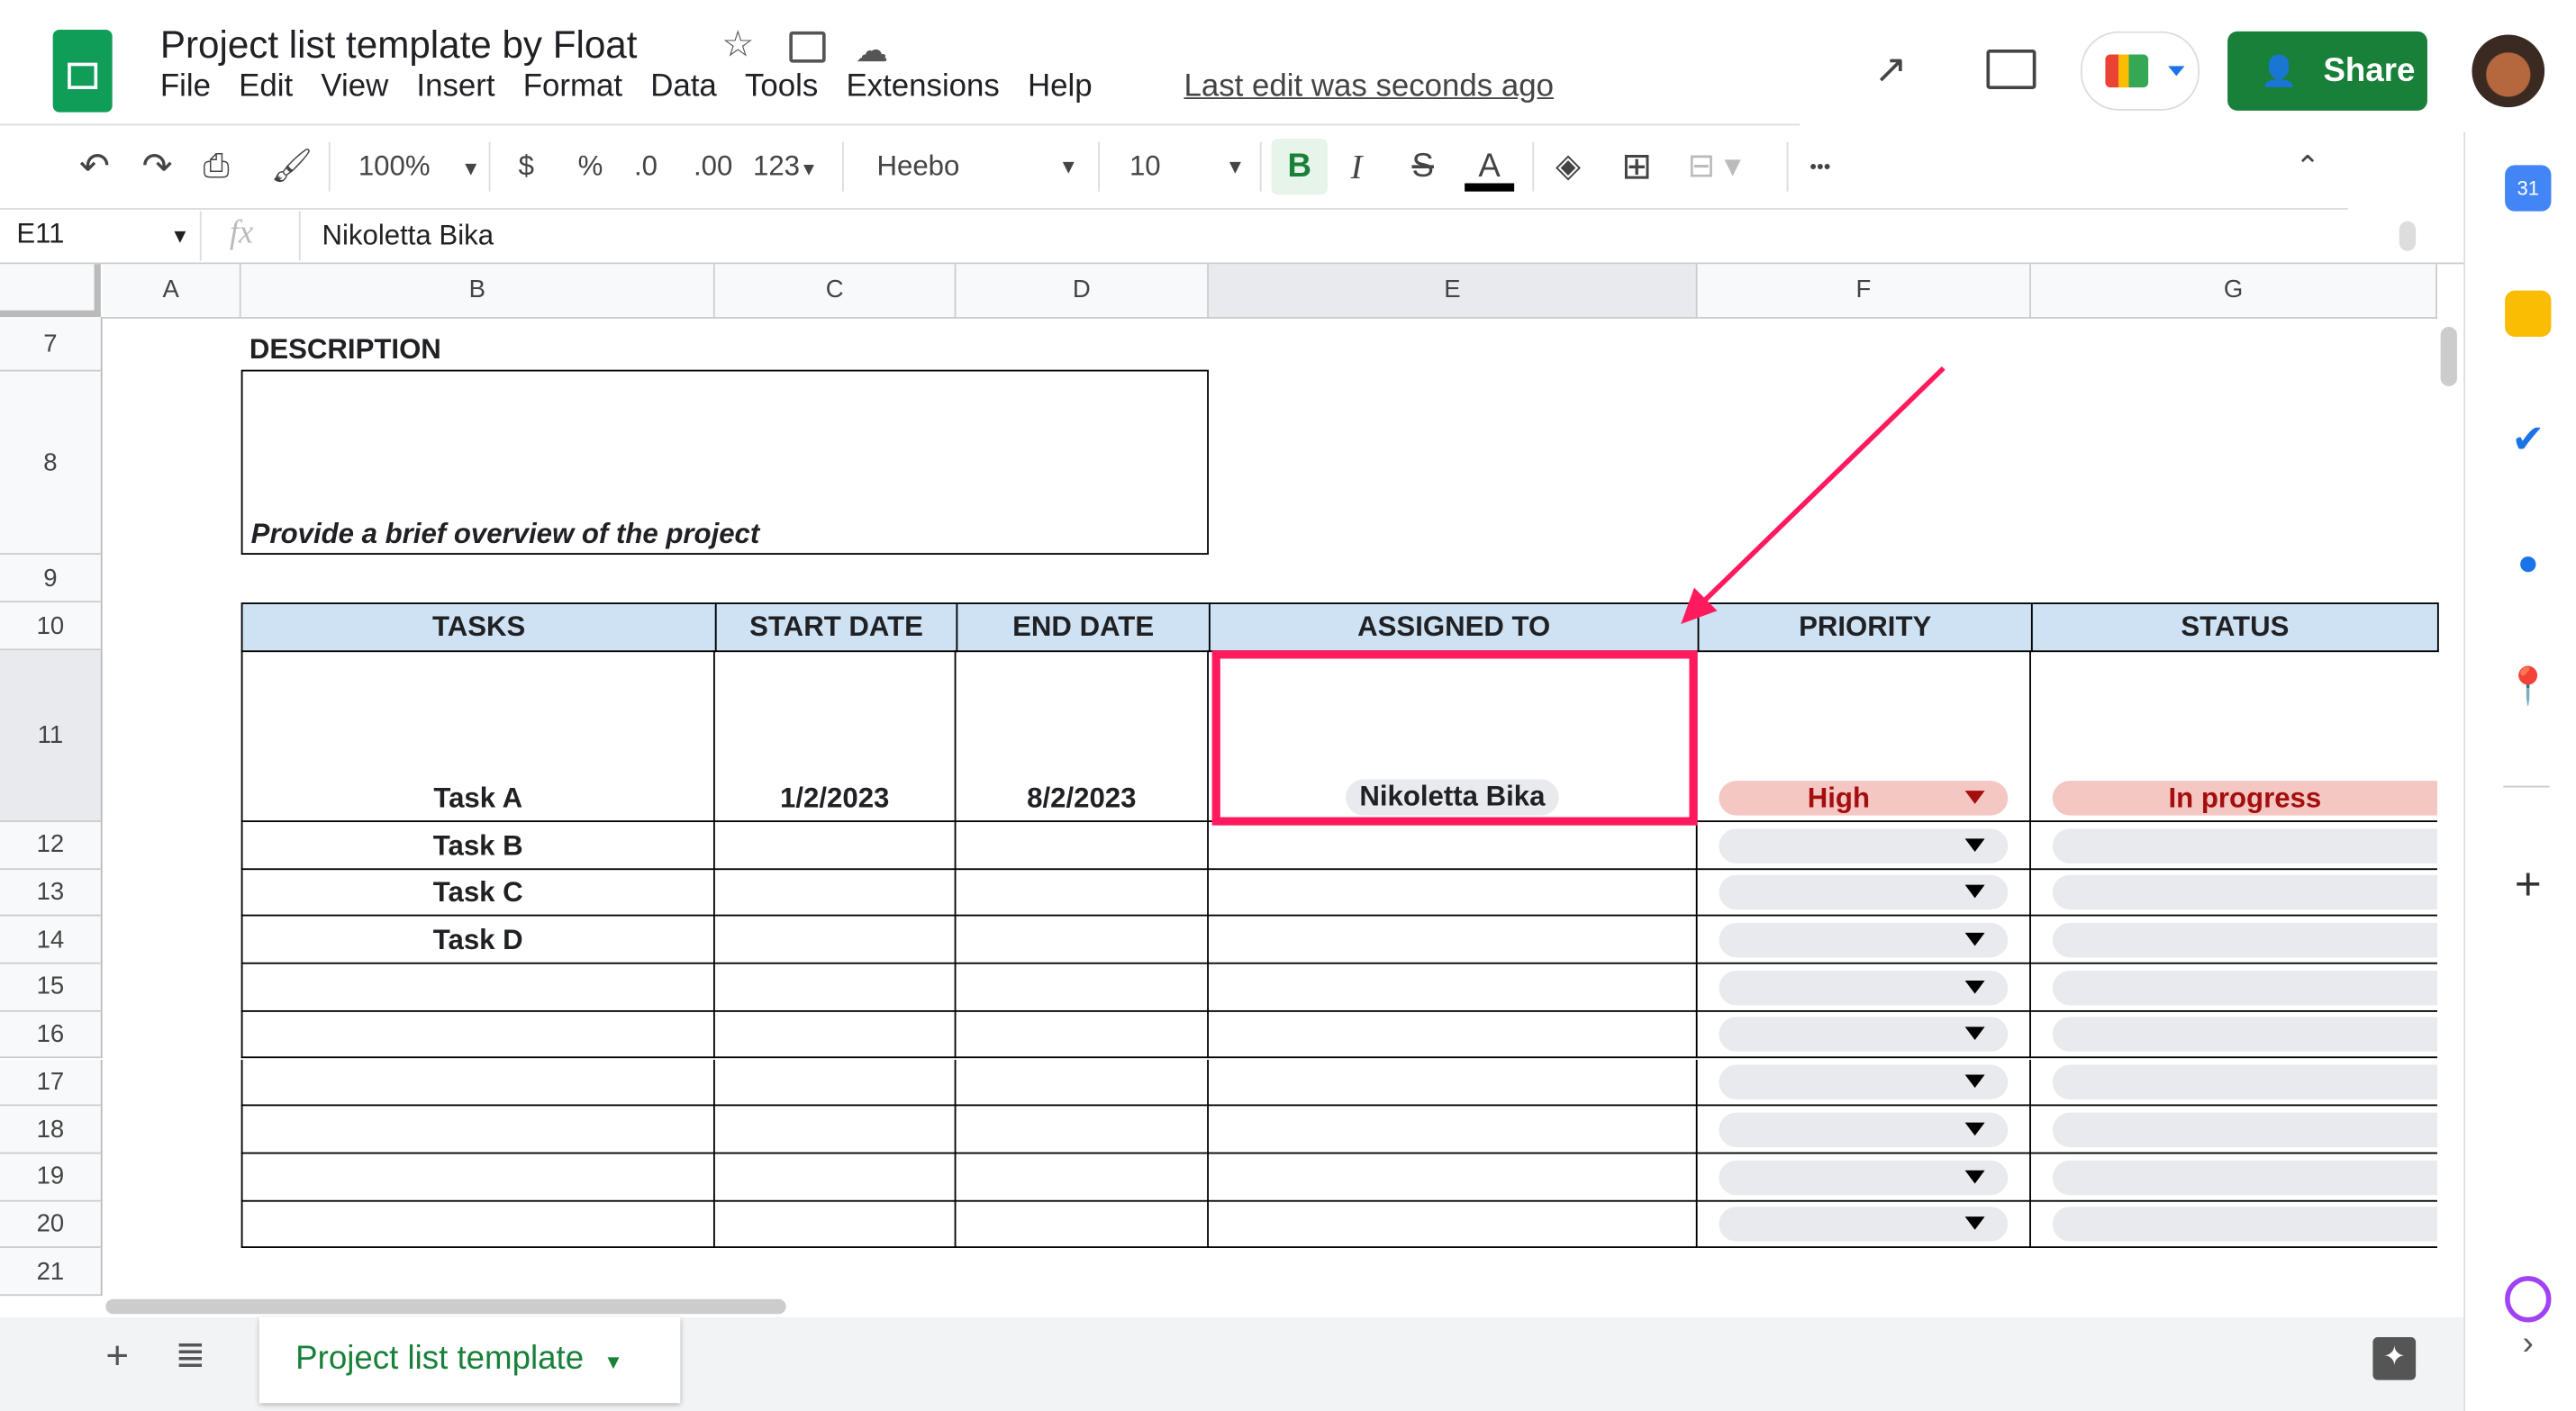 The width and height of the screenshot is (2576, 1411). Describe the element at coordinates (781, 86) in the screenshot. I see `menu-tools: Tools` at that location.